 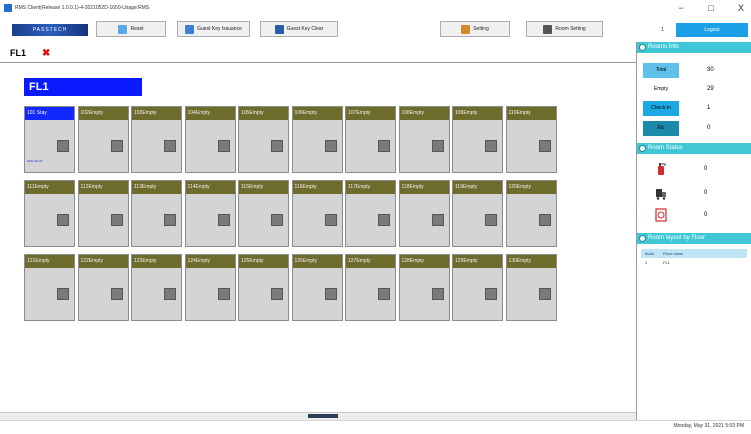 What do you see at coordinates (694, 47) in the screenshot?
I see `rooms-info-header: Rooms Info` at bounding box center [694, 47].